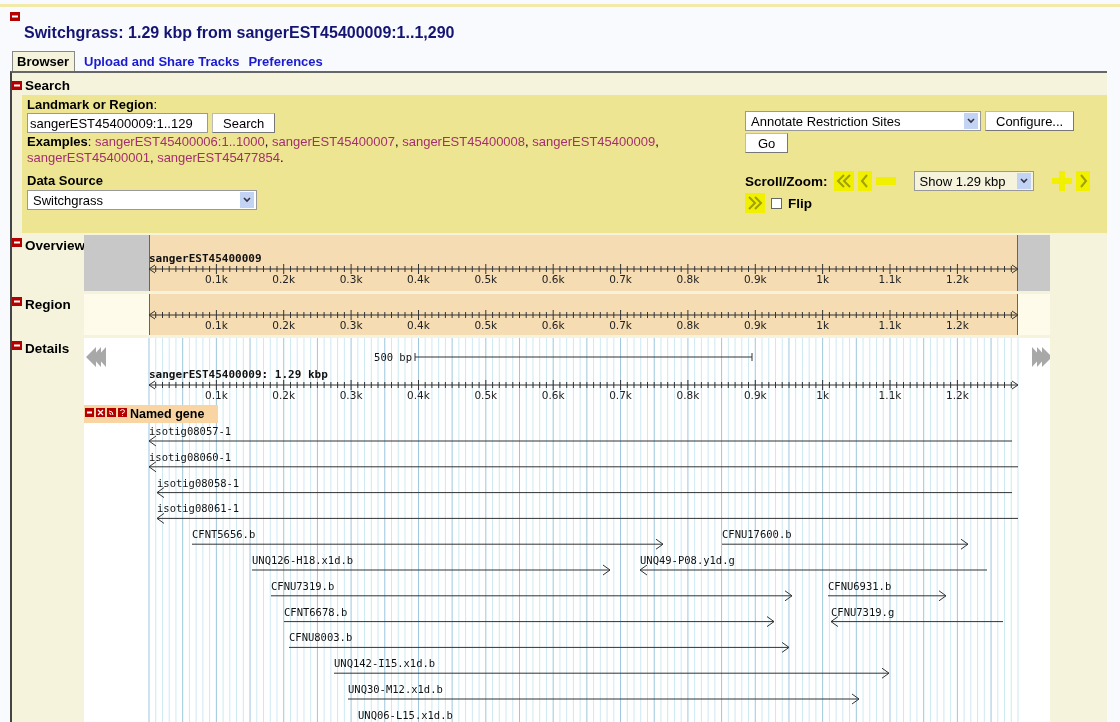 Image resolution: width=1120 pixels, height=722 pixels. What do you see at coordinates (405, 714) in the screenshot?
I see `feature-label: UNQ06-L15.x1d.b` at bounding box center [405, 714].